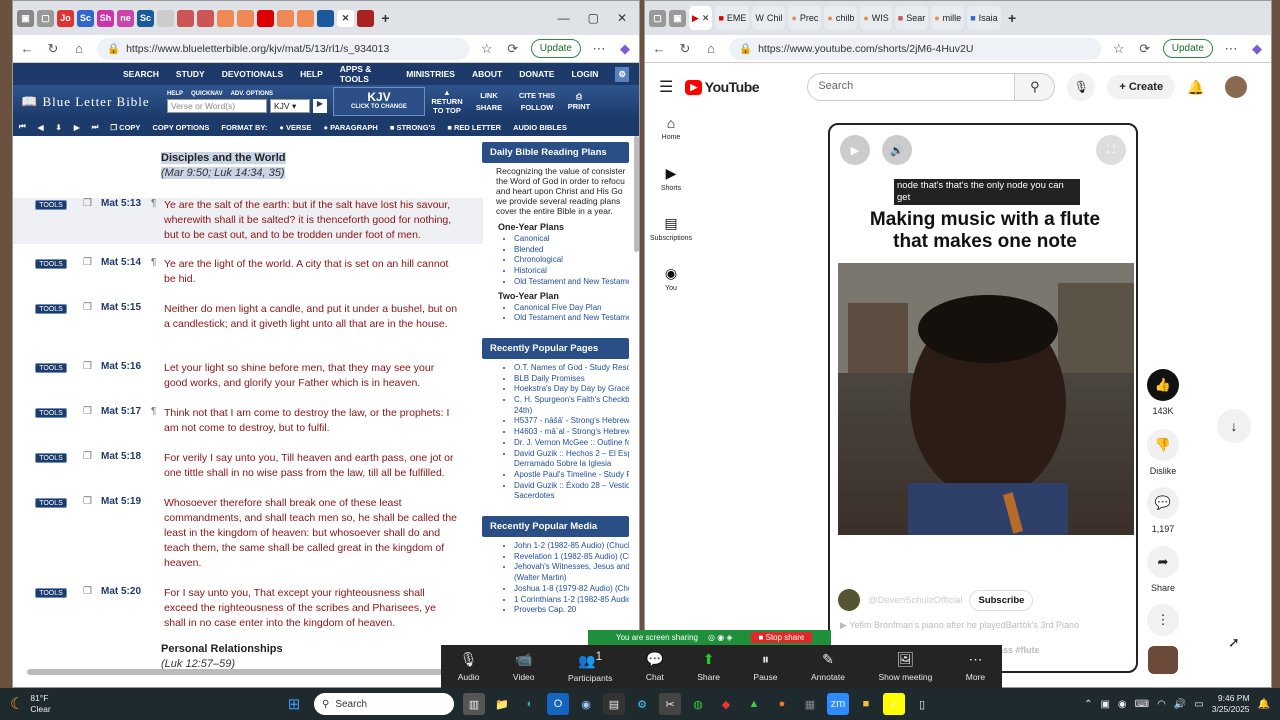 Image resolution: width=1280 pixels, height=720 pixels. Describe the element at coordinates (984, 18) in the screenshot. I see `tab-isaia: ■ Isaia` at that location.